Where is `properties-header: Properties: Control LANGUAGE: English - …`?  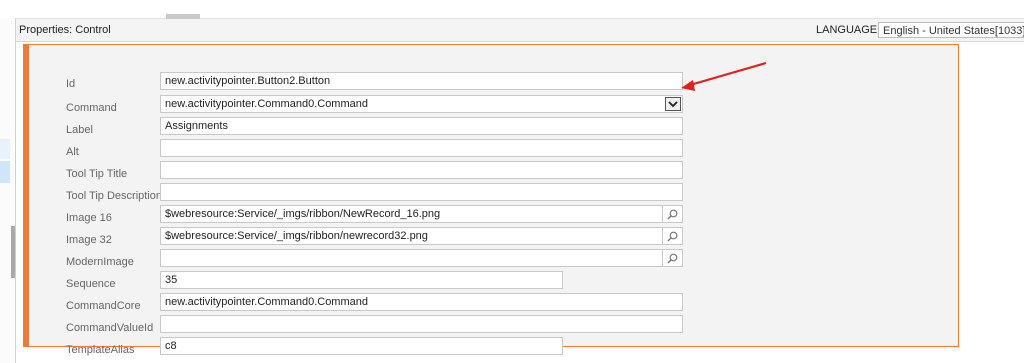 properties-header: Properties: Control LANGUAGE: English - … is located at coordinates (520, 30).